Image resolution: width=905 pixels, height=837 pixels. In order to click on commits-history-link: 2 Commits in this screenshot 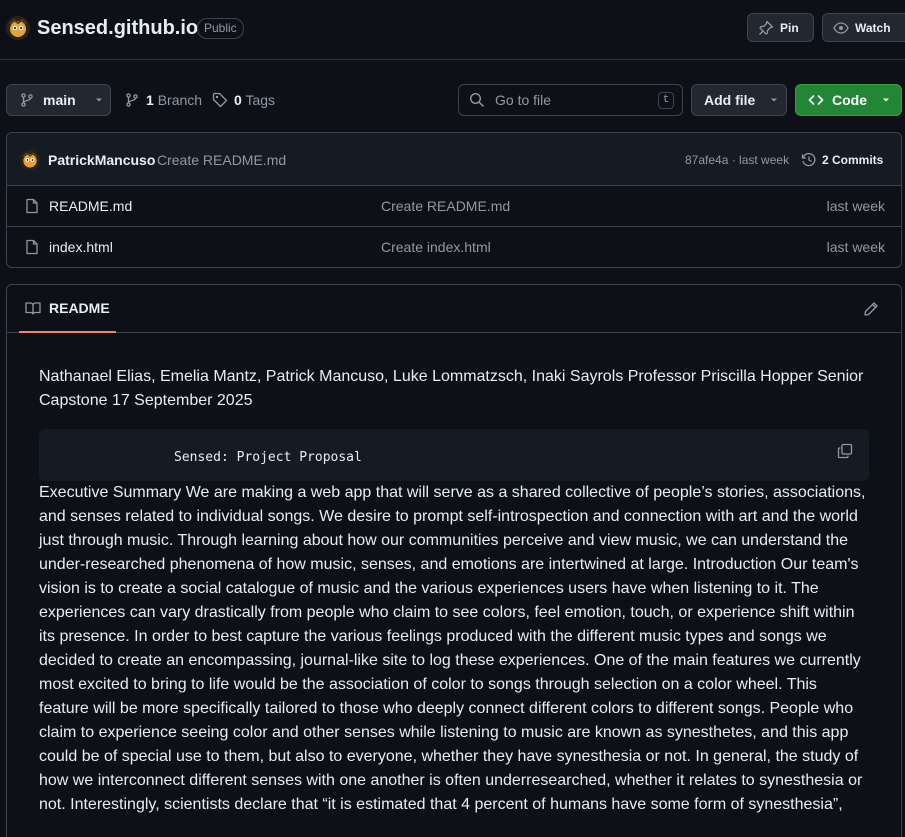, I will do `click(842, 160)`.